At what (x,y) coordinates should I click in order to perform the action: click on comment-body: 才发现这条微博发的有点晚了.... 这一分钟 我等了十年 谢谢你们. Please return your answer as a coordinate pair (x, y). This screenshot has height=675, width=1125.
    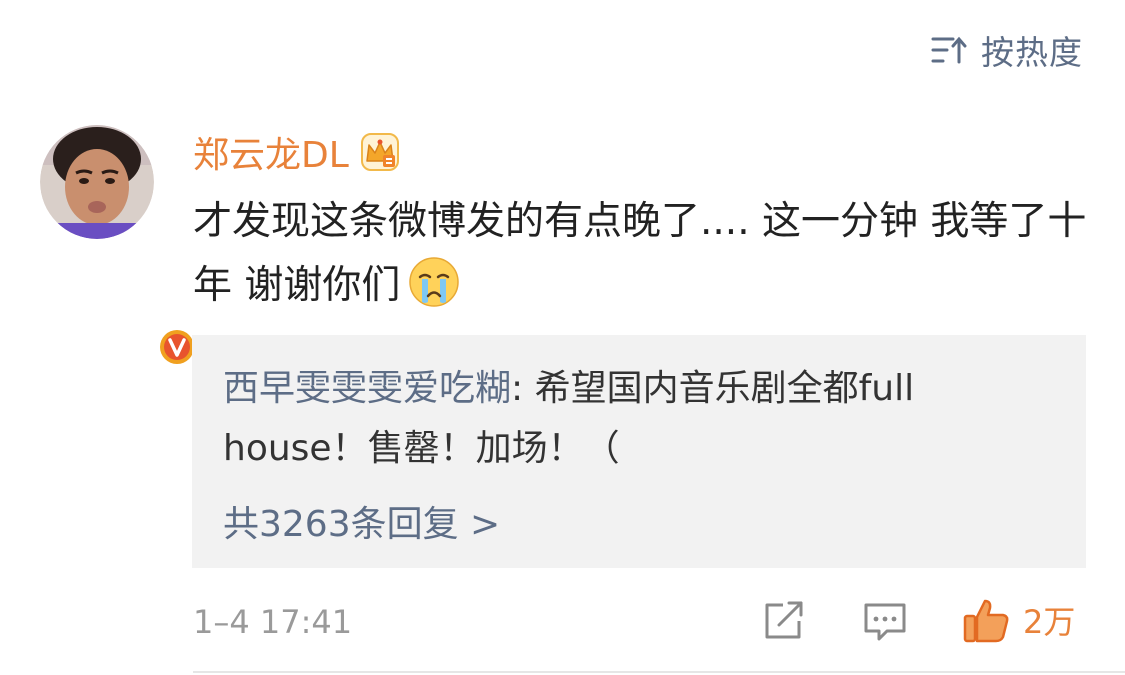
    Looking at the image, I should click on (640, 253).